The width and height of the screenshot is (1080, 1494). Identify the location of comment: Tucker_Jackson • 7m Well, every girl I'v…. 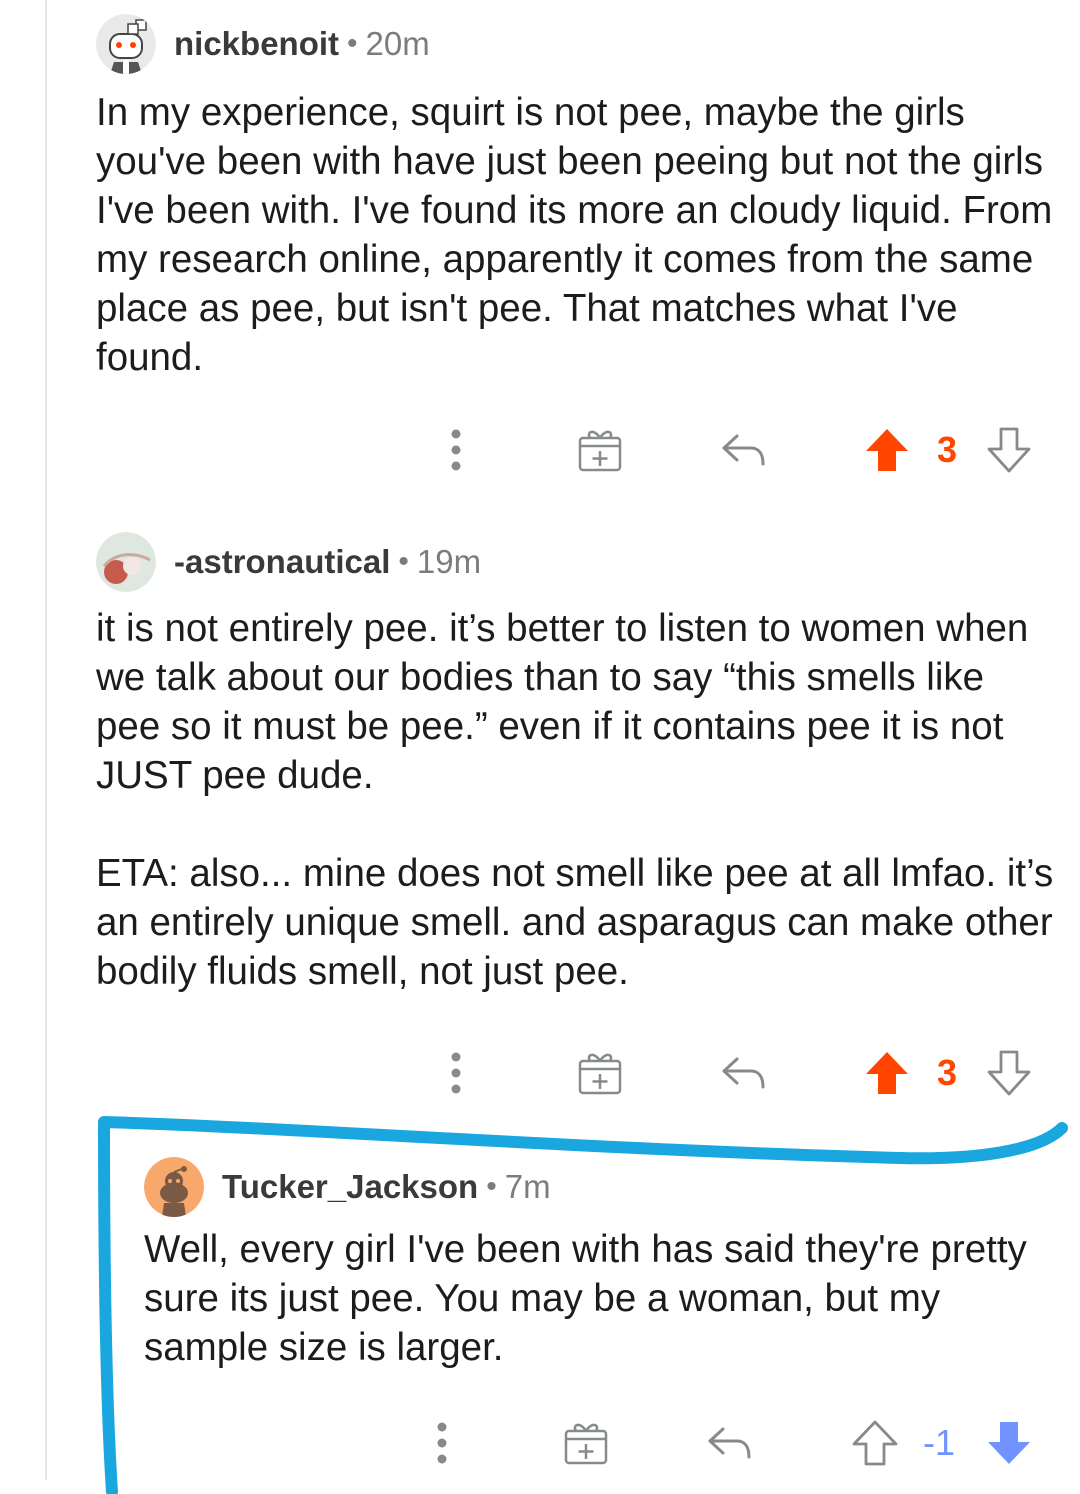
(604, 1263).